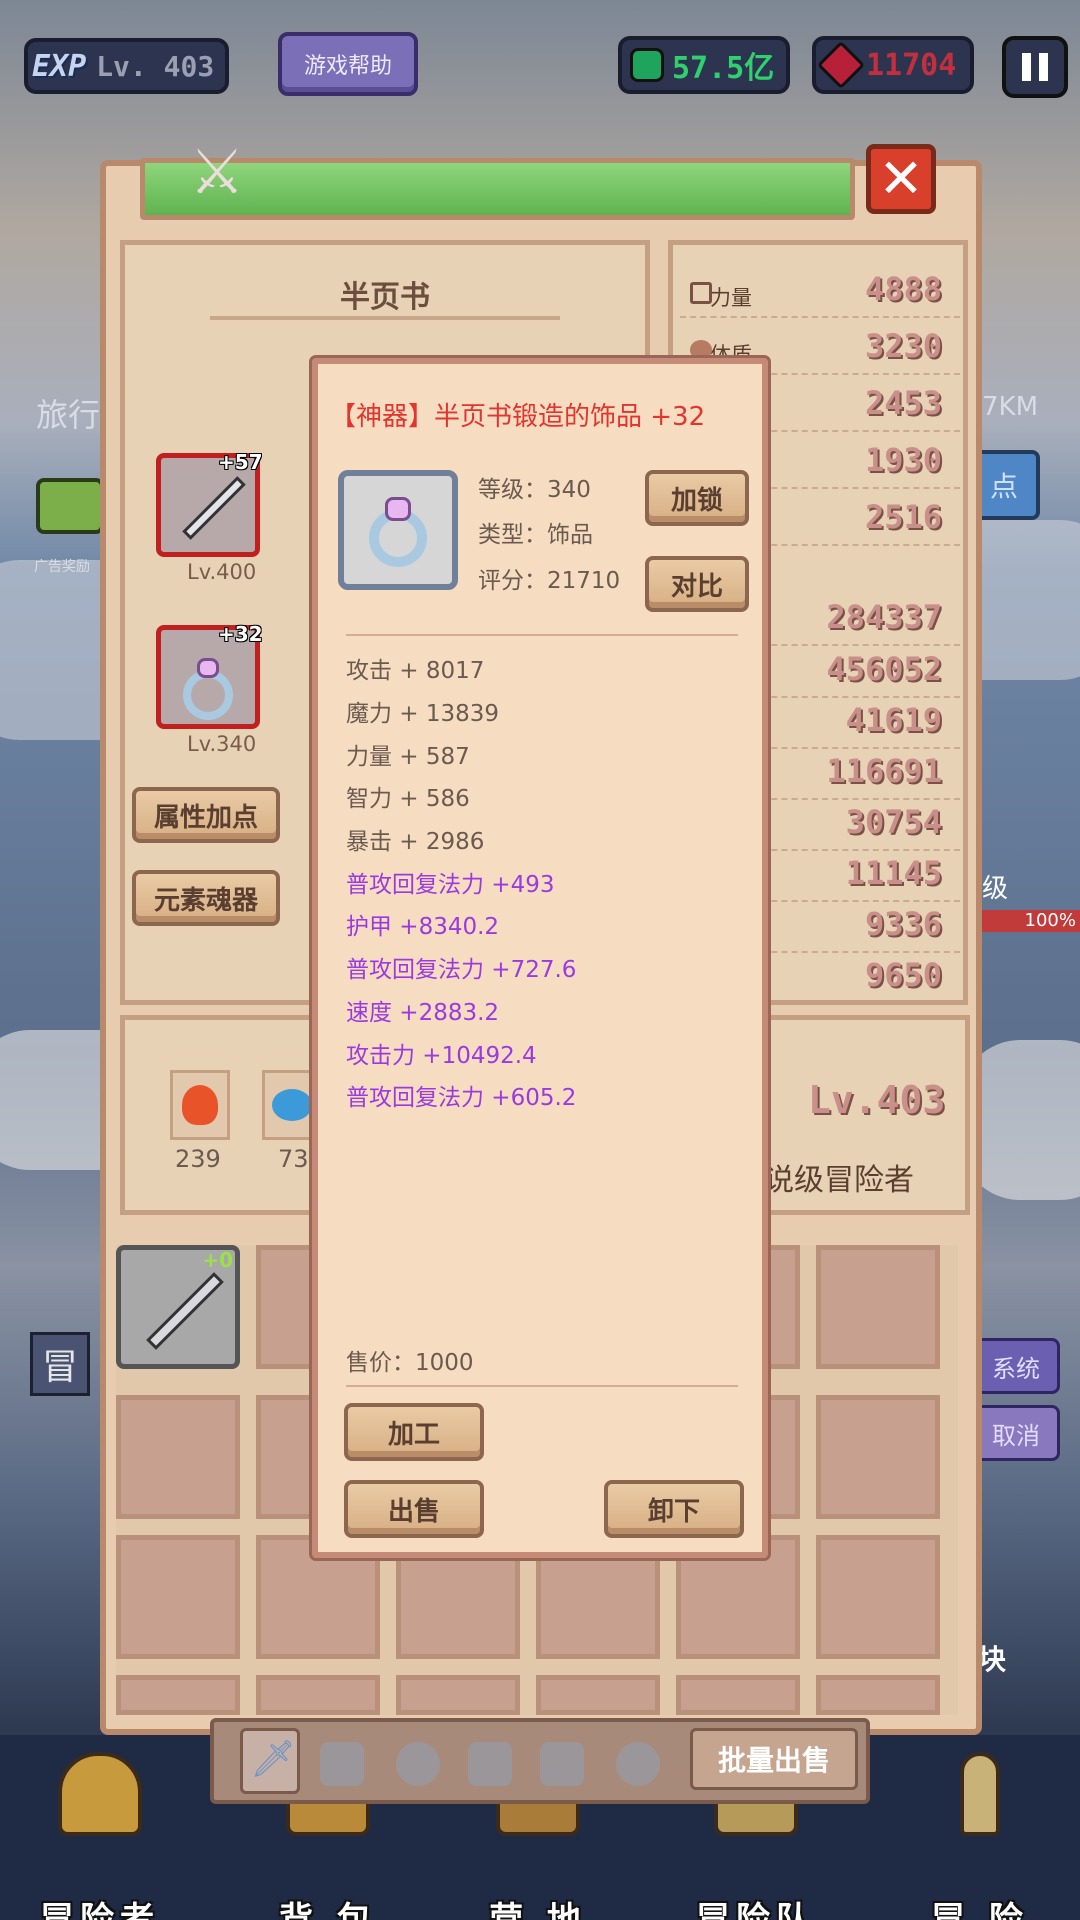 The height and width of the screenshot is (1920, 1080). I want to click on item-level: 等级：340, so click(534, 490).